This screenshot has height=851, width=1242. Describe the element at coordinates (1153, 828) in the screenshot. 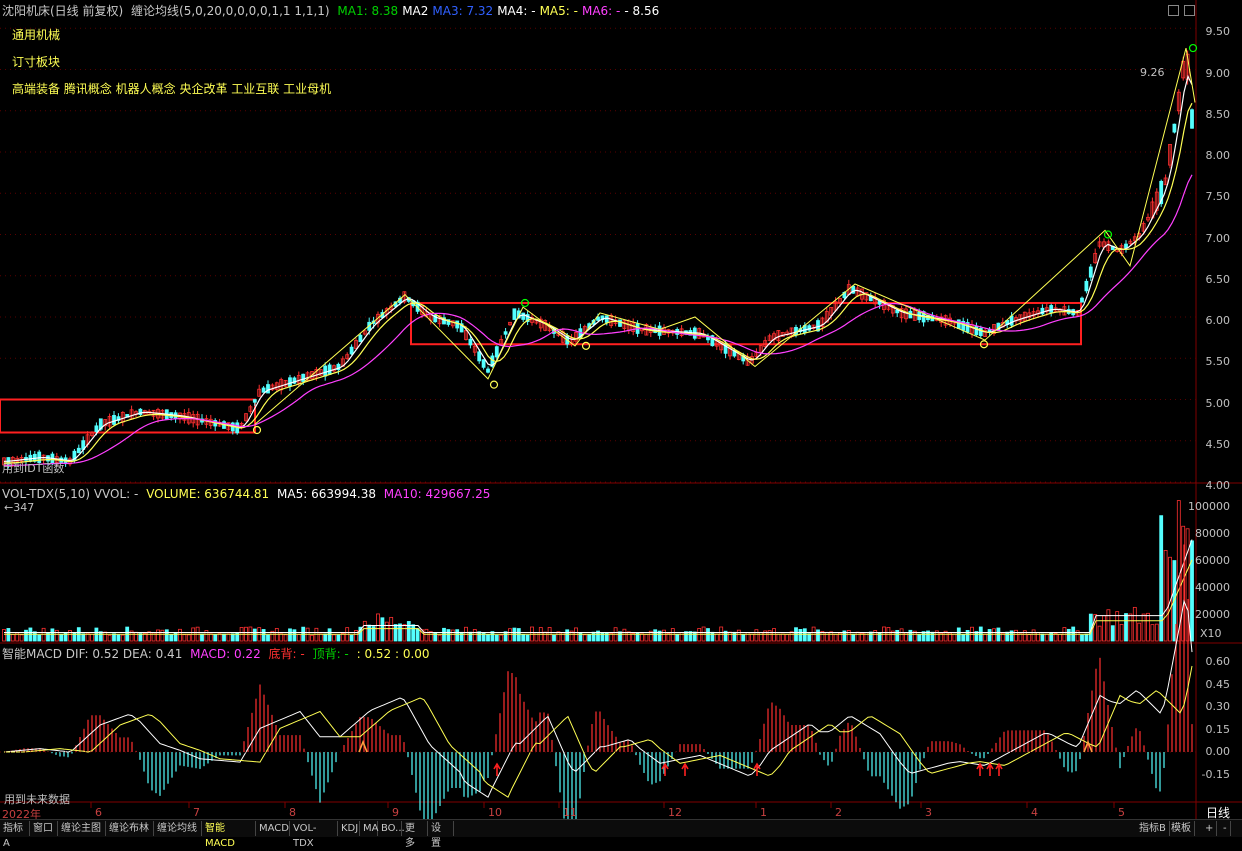

I see `indicator-tab-right: 指标B` at that location.